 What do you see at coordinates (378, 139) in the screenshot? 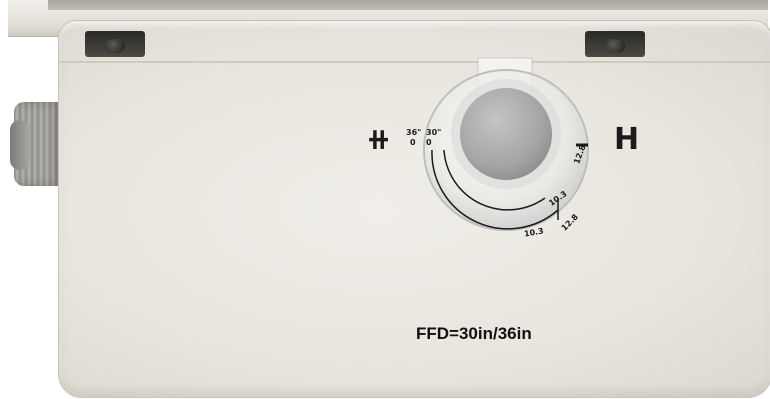
I see `symbol-left: ⧺` at bounding box center [378, 139].